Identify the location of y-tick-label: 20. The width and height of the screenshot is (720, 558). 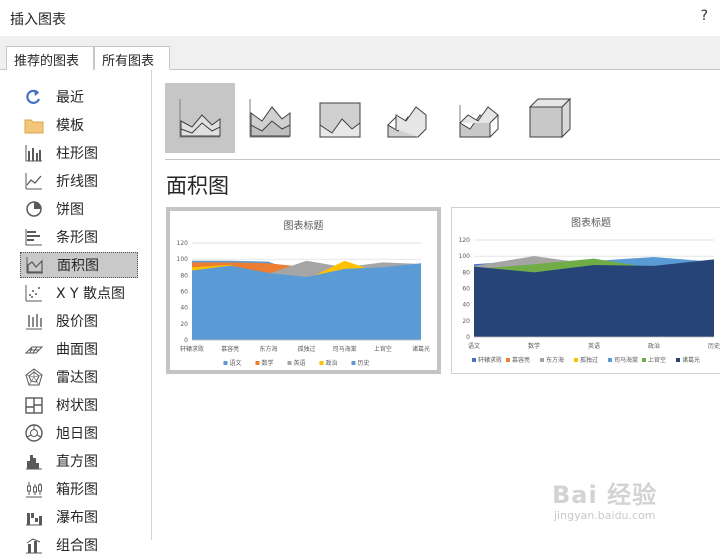
(466, 321).